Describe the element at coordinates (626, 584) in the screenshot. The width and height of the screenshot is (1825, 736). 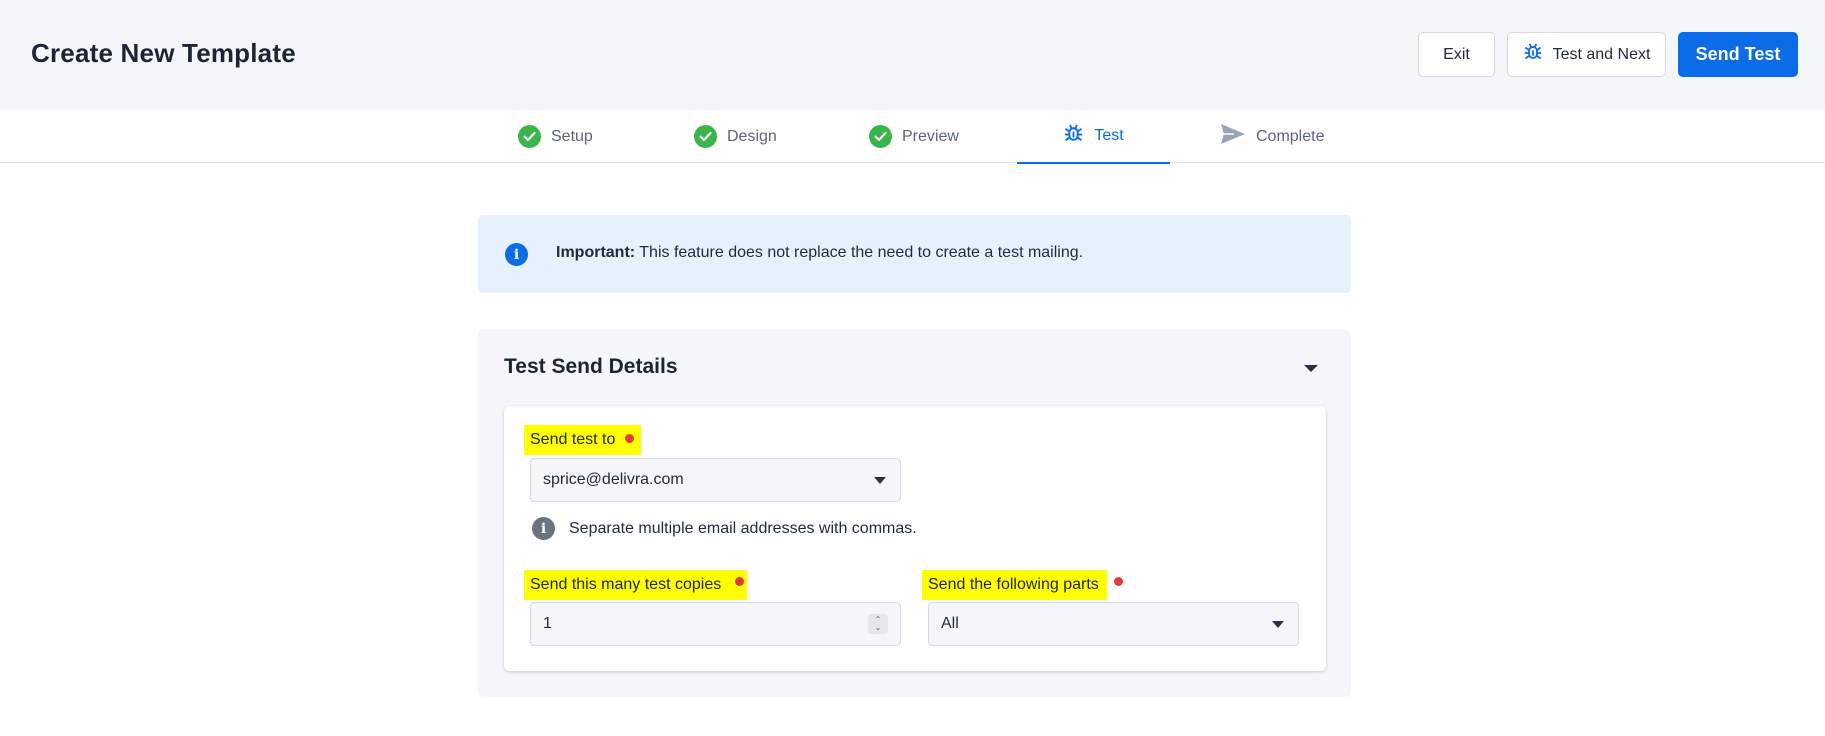
I see `copies-label-text: Send this many test copies` at that location.